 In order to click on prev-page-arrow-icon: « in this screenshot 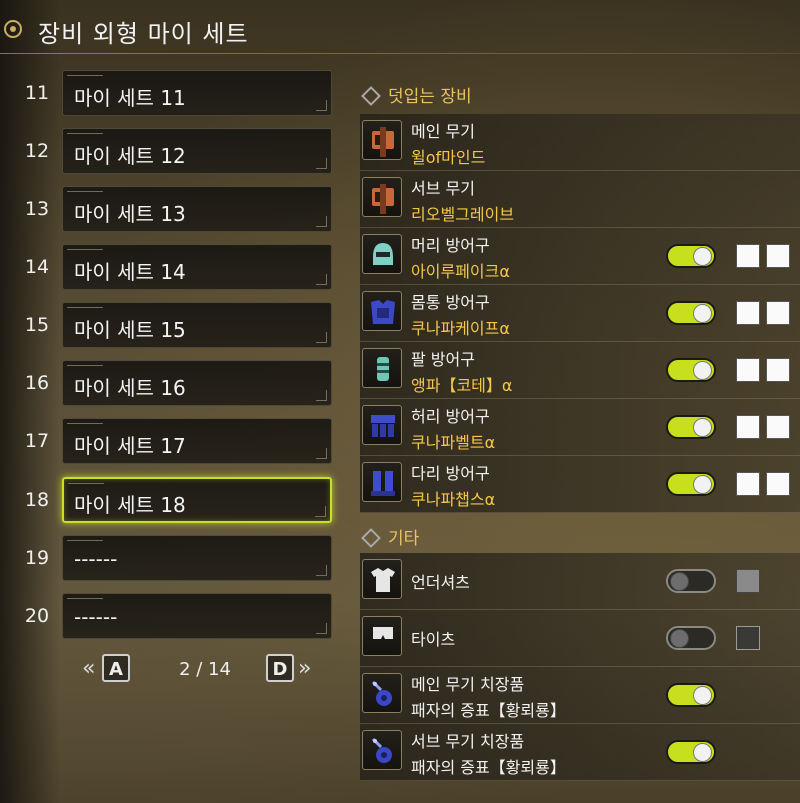, I will do `click(88, 668)`.